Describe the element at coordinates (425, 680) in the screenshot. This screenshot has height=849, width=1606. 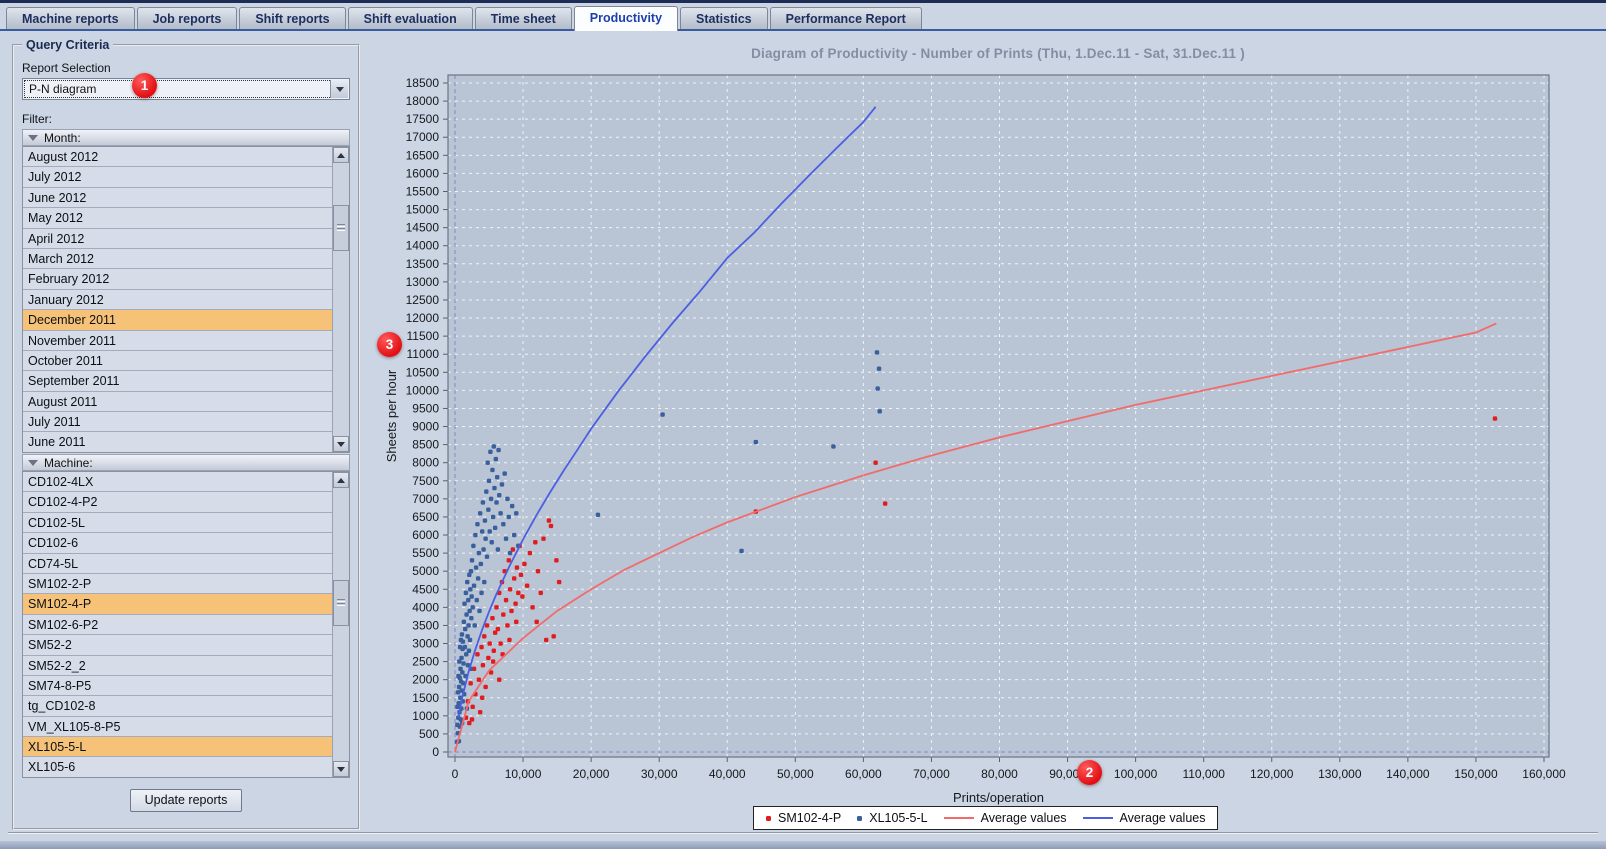
I see `svg-text: 2000` at that location.